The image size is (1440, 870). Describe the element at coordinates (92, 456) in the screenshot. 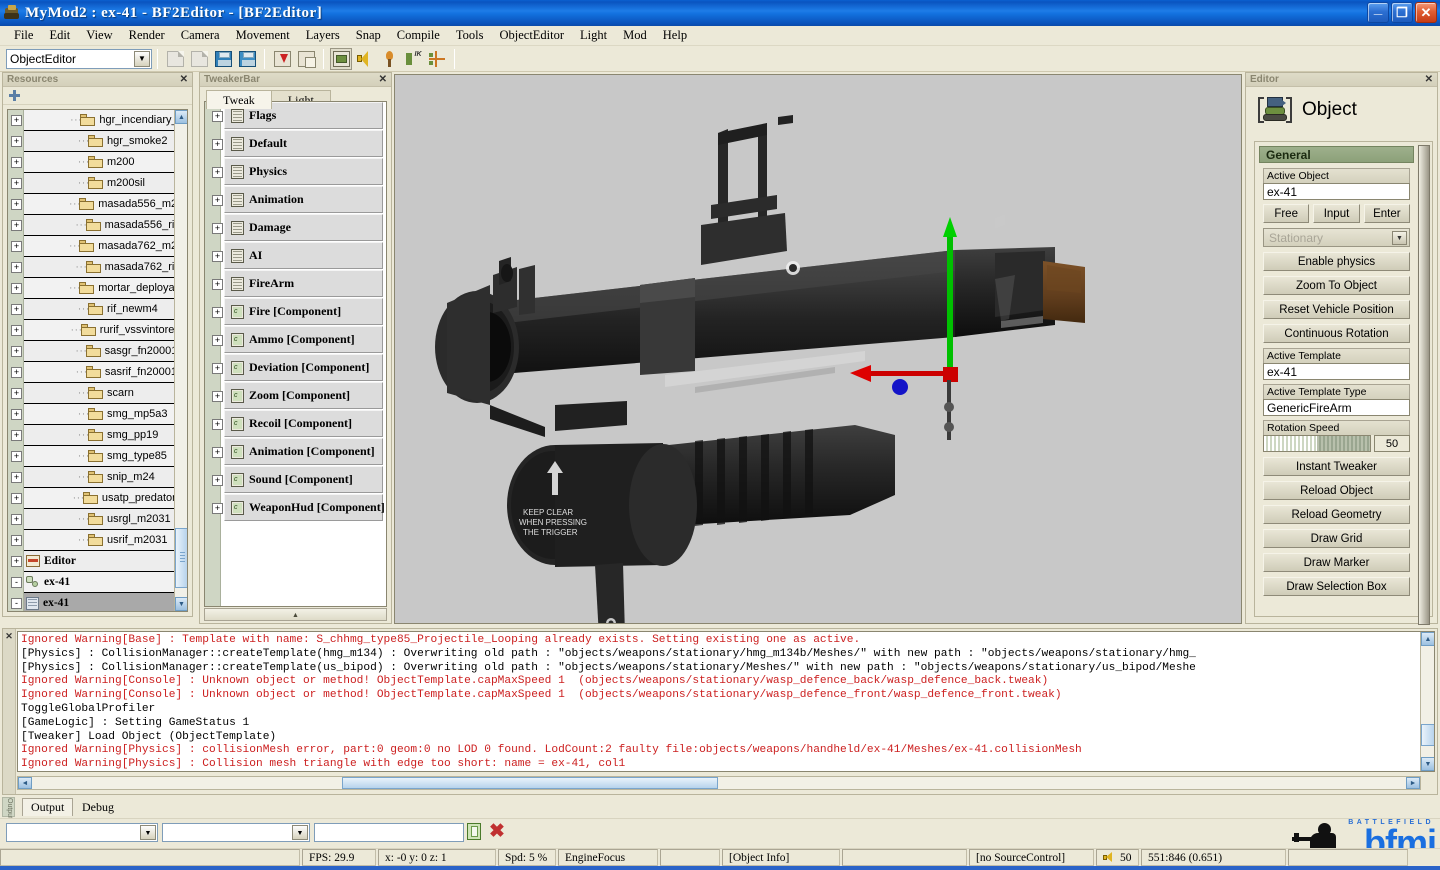

I see `tree-item: + ··· smg_type85` at that location.